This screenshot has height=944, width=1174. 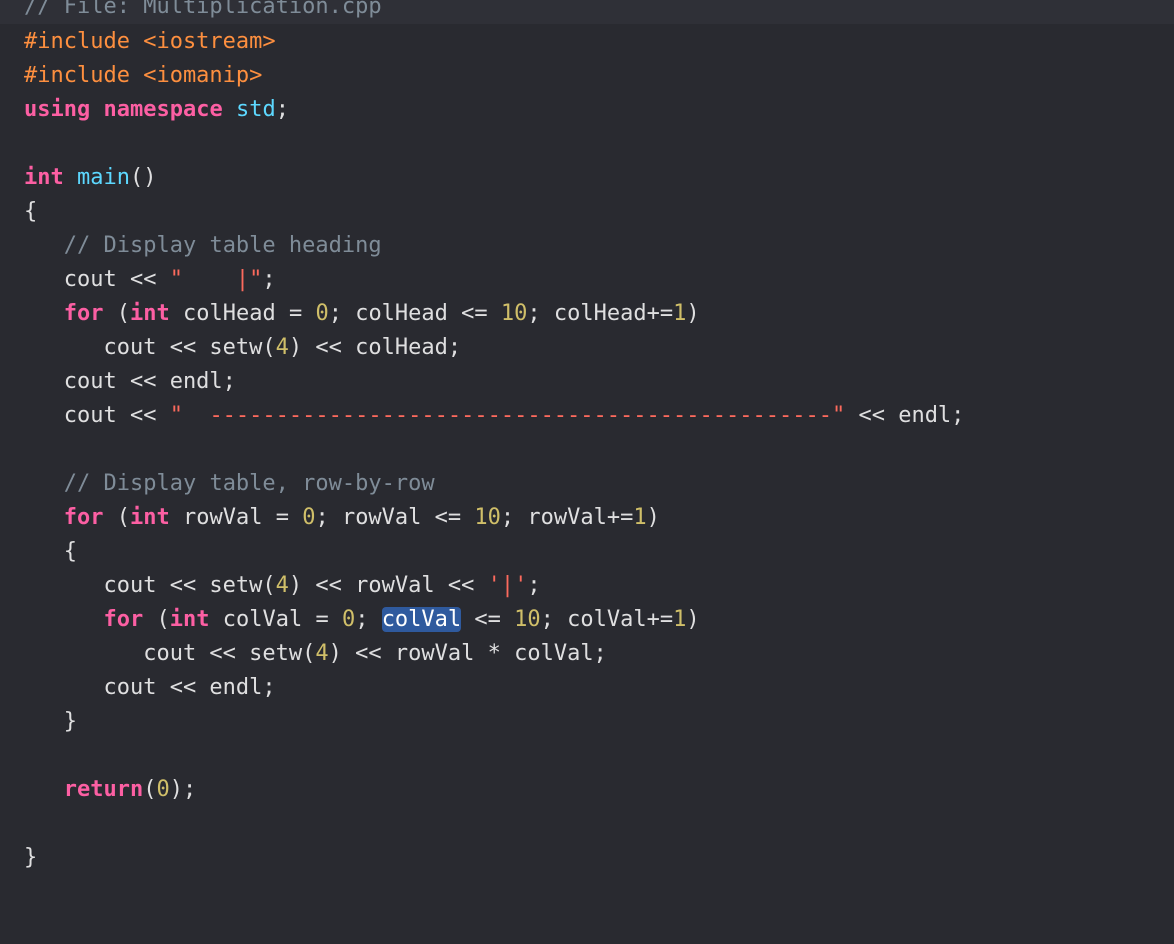 What do you see at coordinates (163, 109) in the screenshot?
I see `code-token: namespace` at bounding box center [163, 109].